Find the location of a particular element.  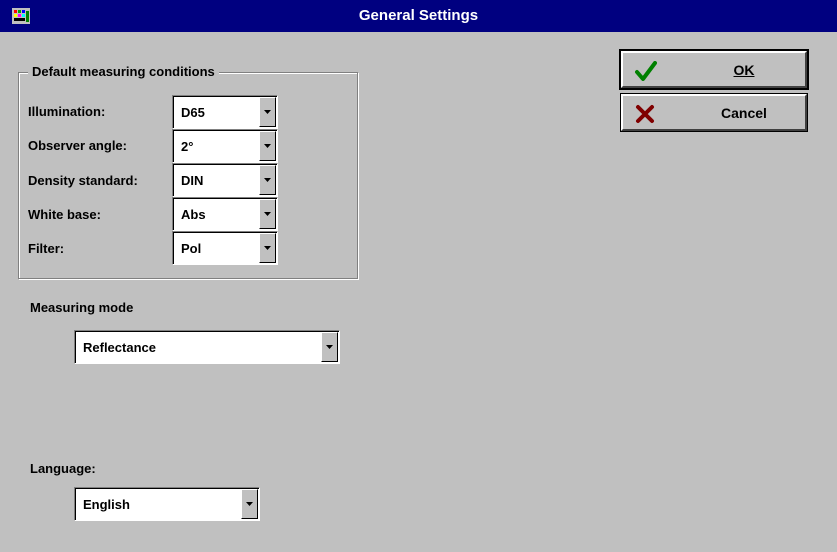

white-base-label: White base: is located at coordinates (64, 214).